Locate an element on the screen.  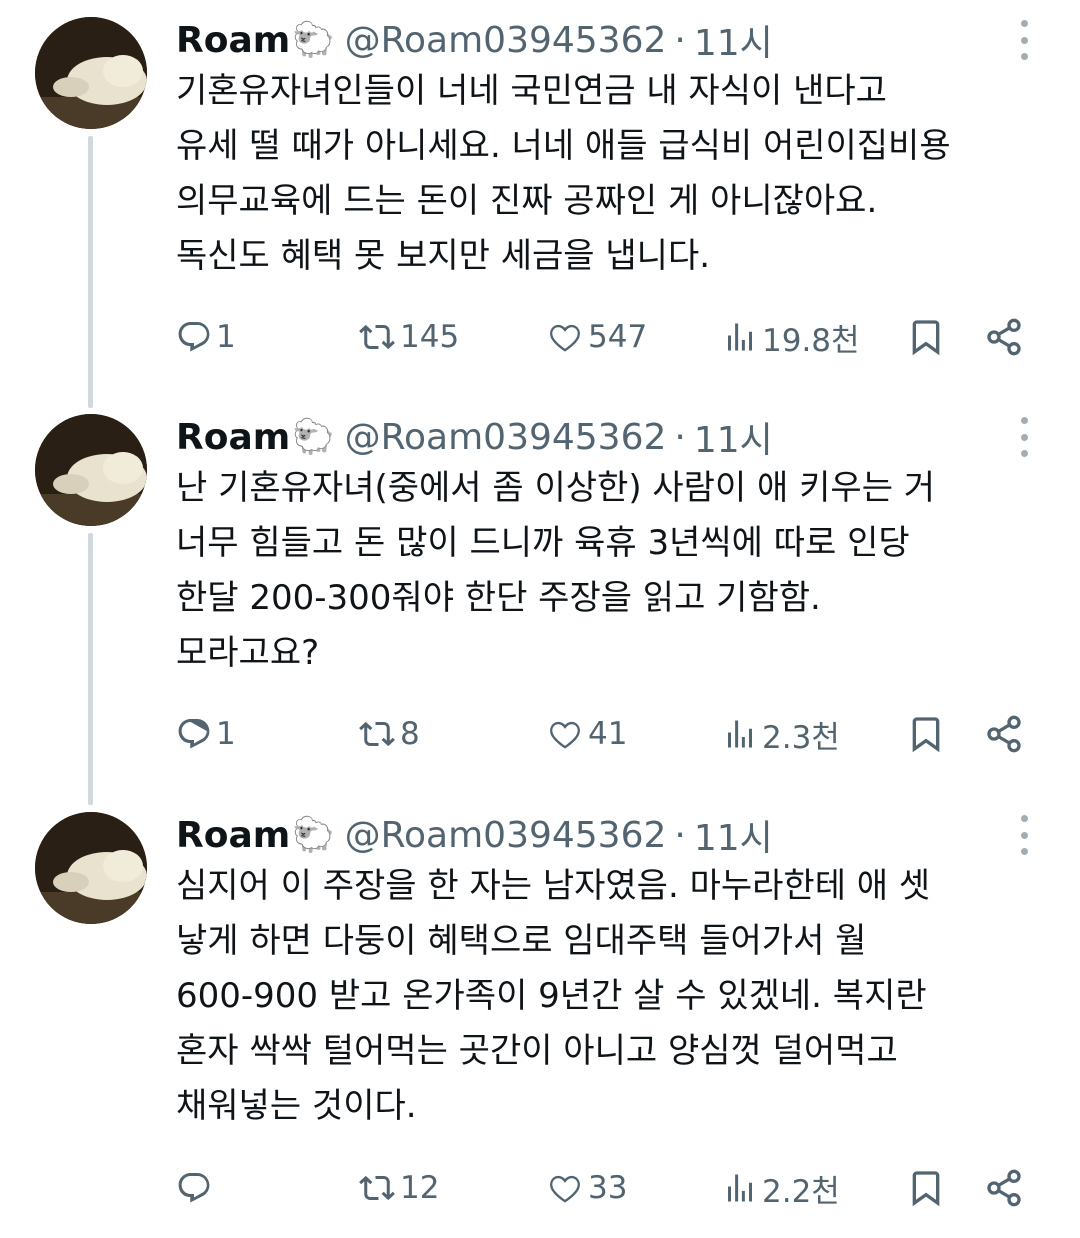
views-button: 2.2천 is located at coordinates (781, 1188).